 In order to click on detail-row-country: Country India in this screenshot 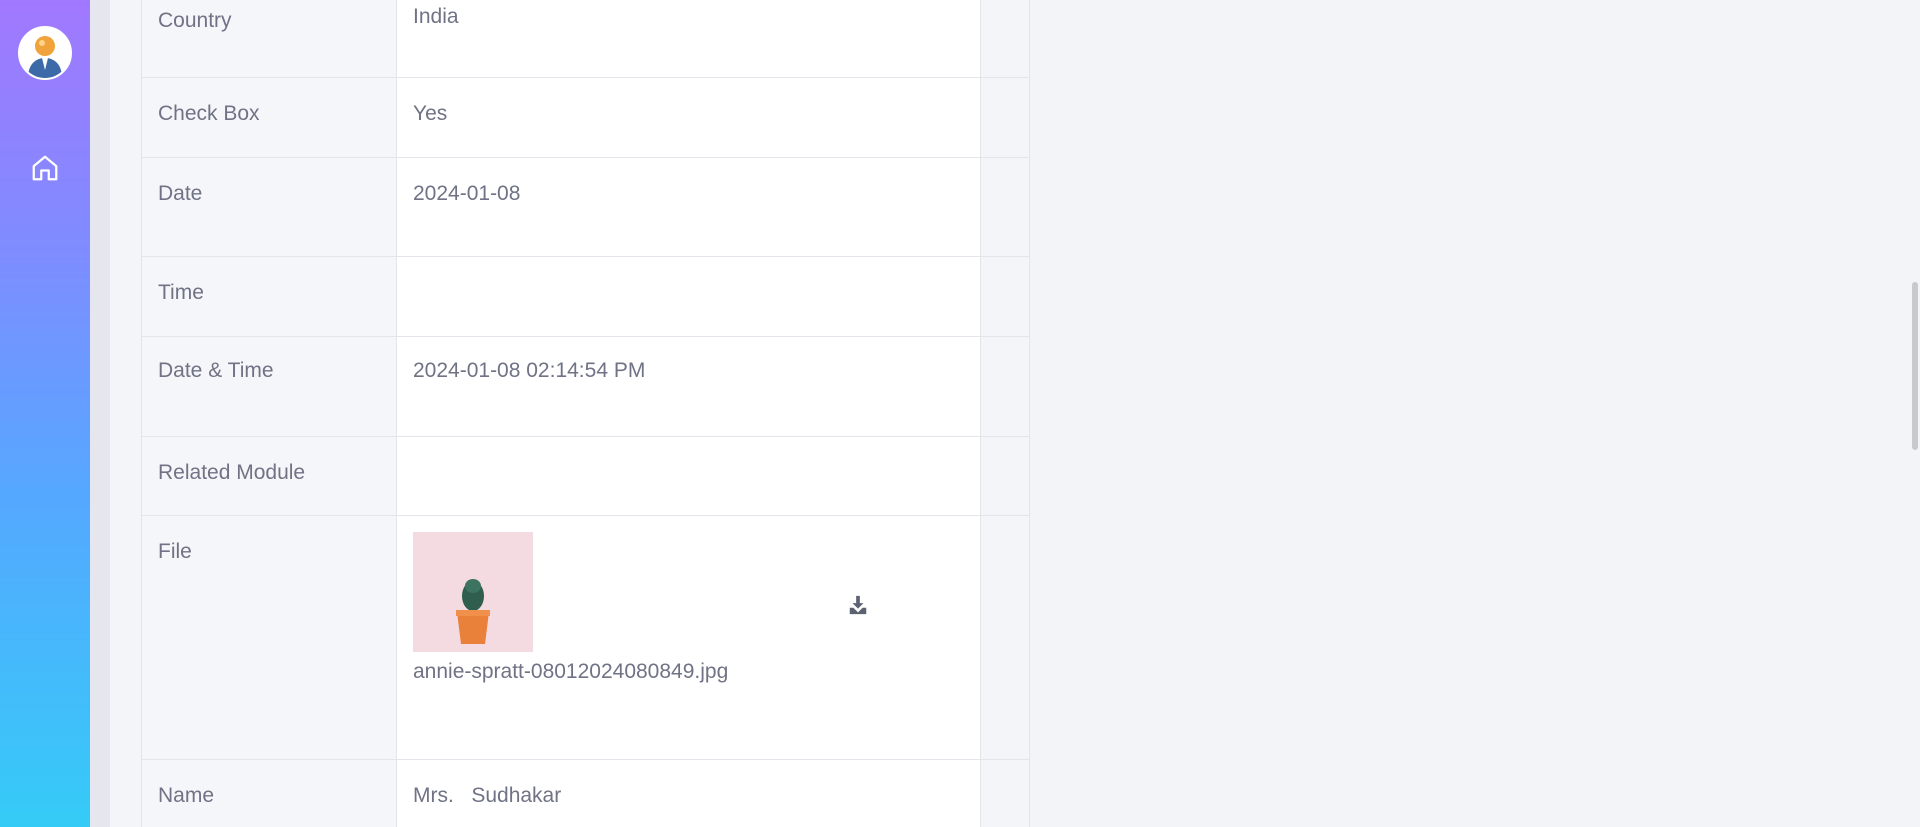, I will do `click(585, 39)`.